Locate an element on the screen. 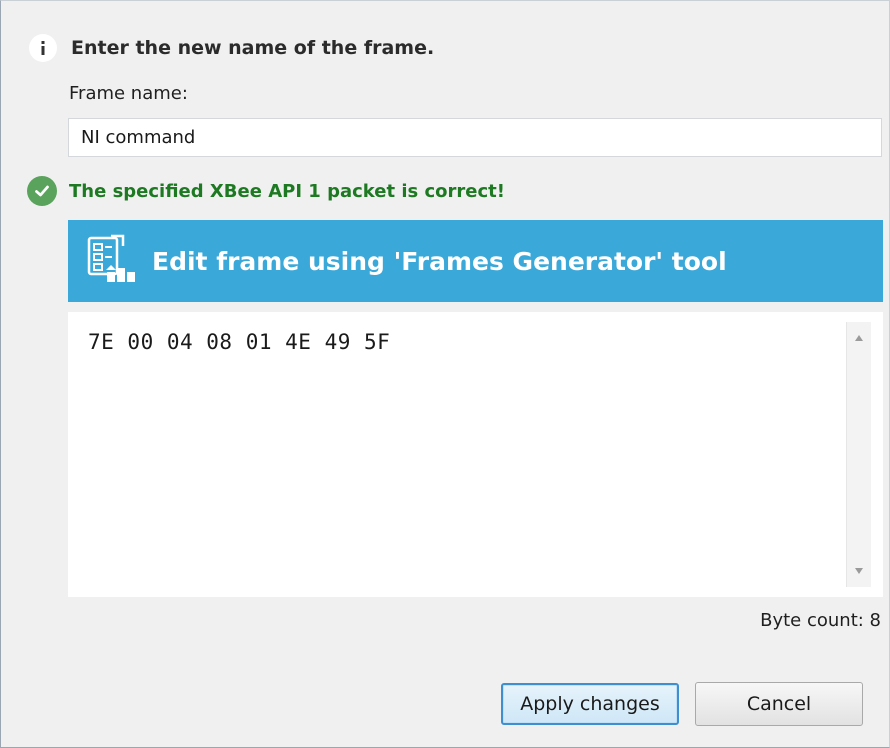 Image resolution: width=890 pixels, height=748 pixels. frames-generator-icon is located at coordinates (110, 261).